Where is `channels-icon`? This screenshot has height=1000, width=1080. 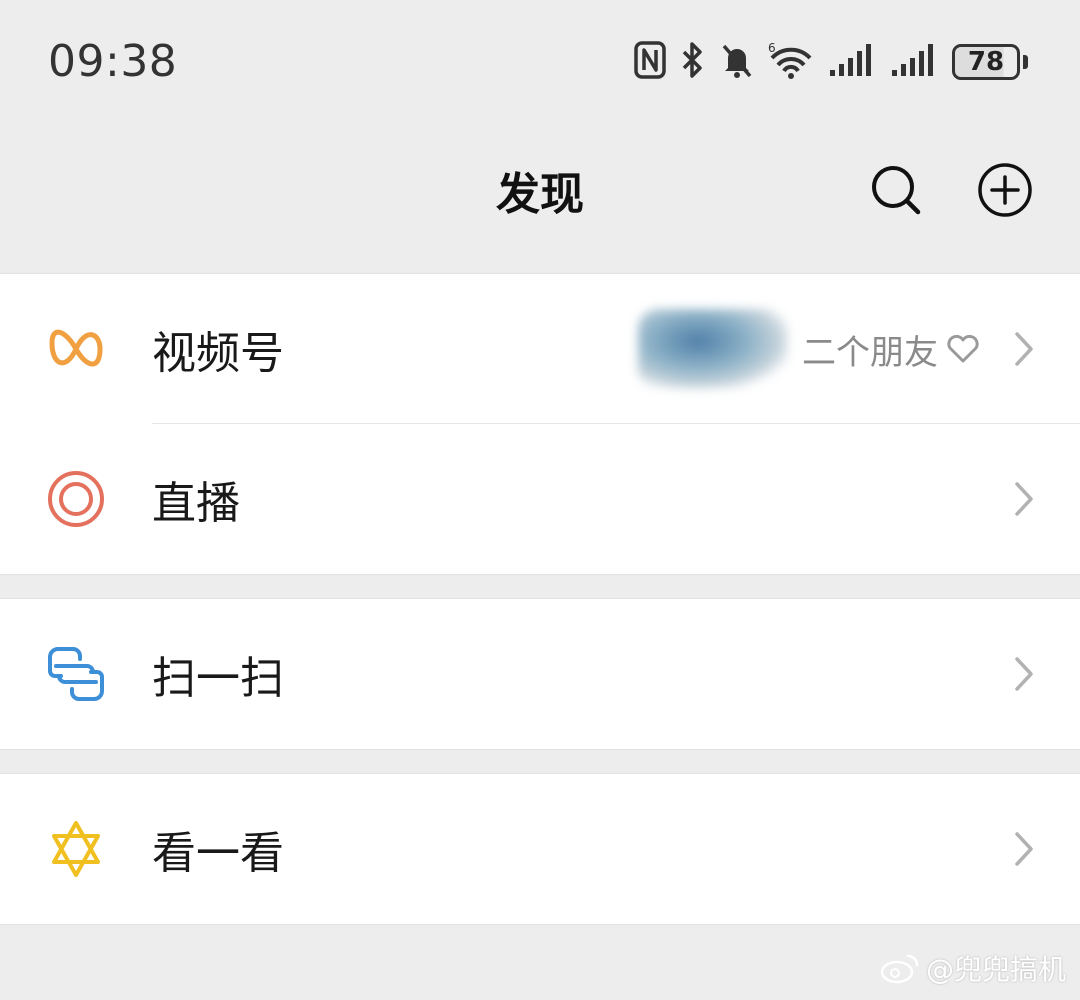 channels-icon is located at coordinates (76, 349).